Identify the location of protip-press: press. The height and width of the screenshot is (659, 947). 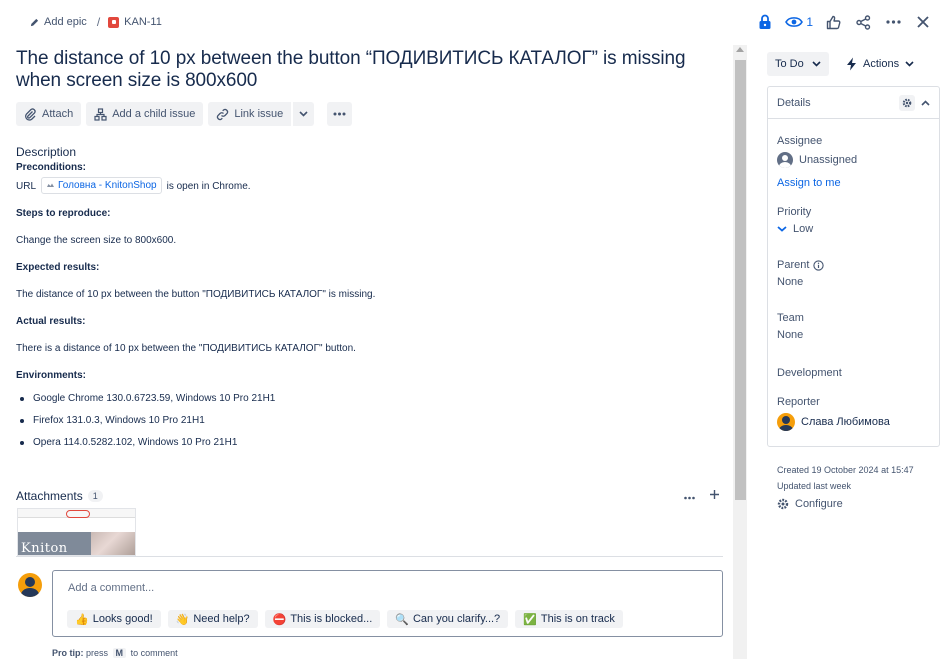
(97, 653).